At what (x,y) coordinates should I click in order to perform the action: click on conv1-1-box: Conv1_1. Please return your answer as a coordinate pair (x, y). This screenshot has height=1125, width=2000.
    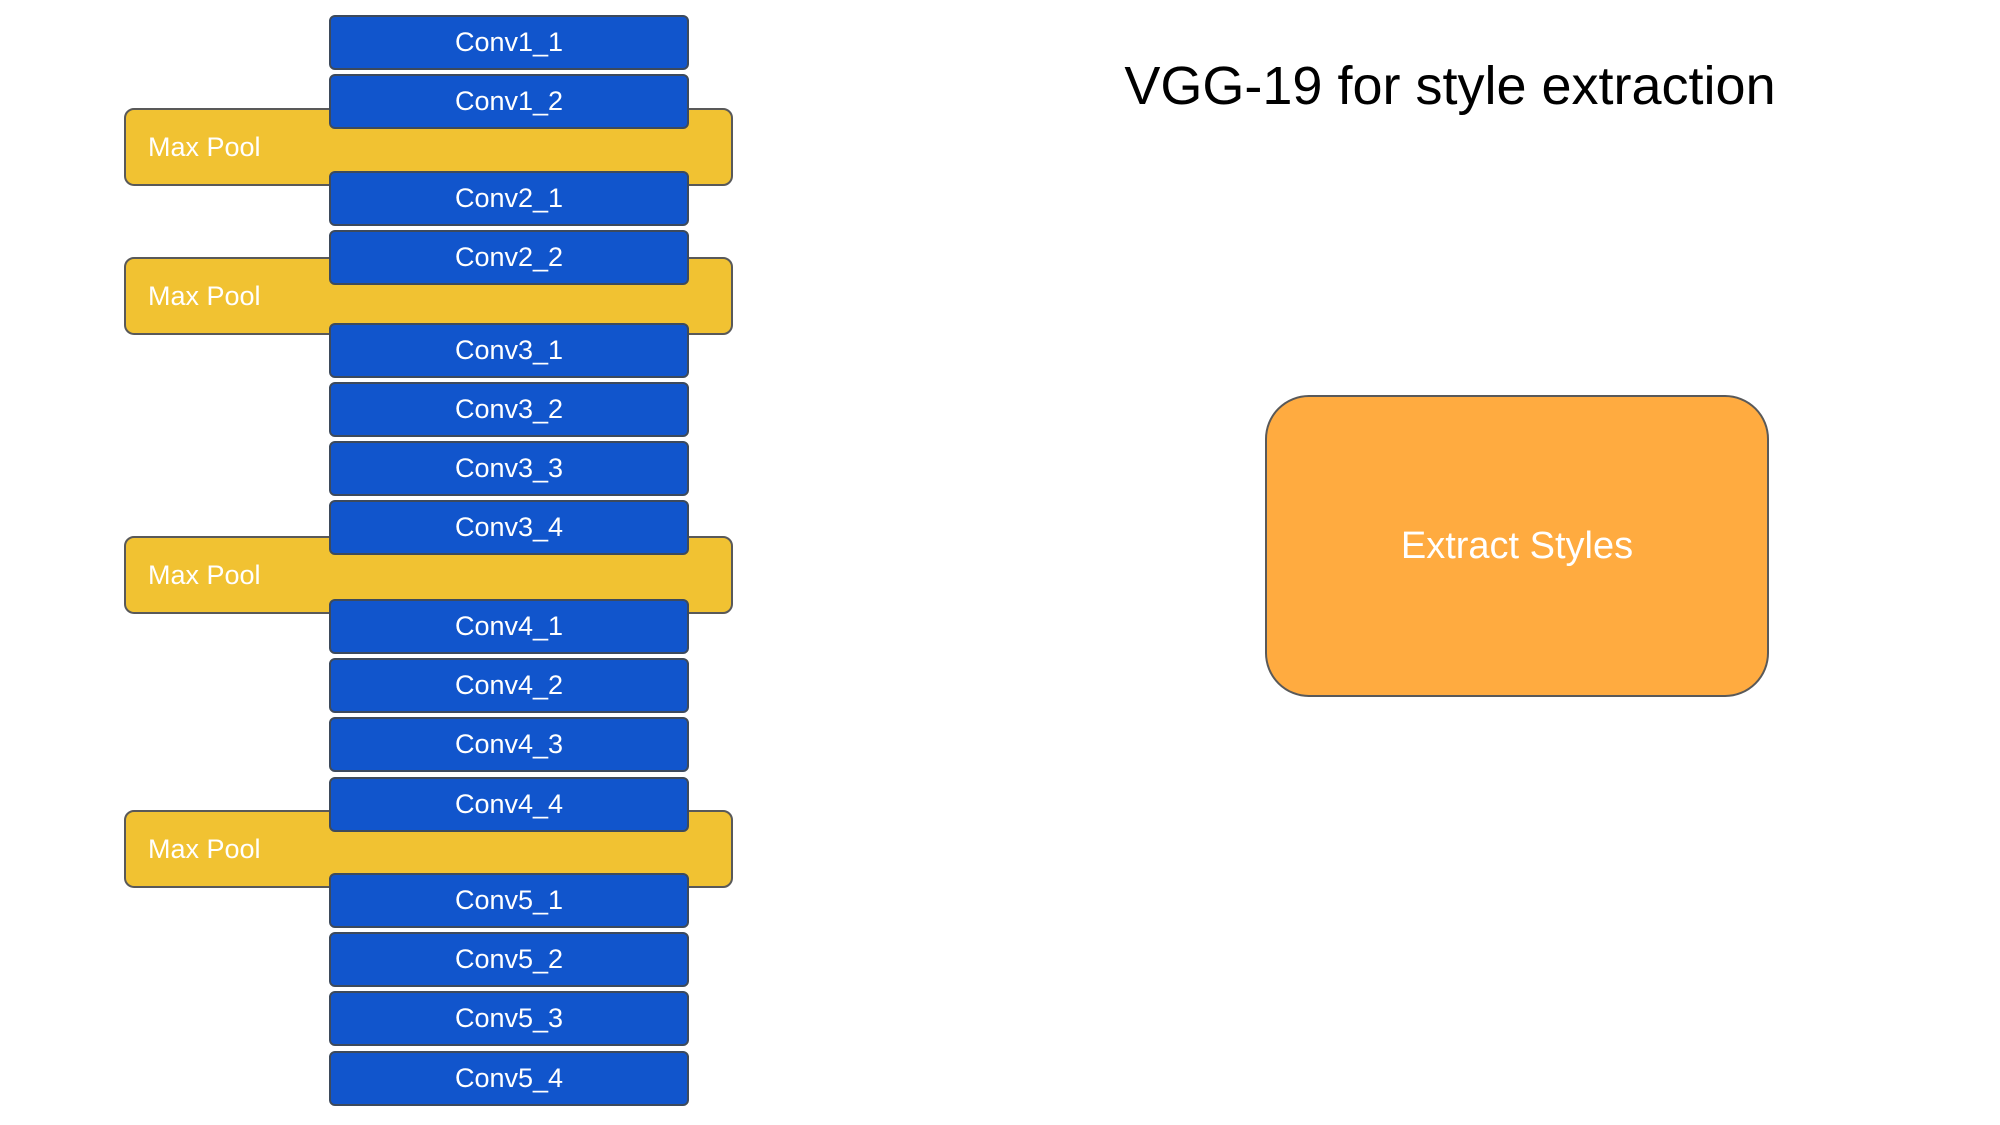
    Looking at the image, I should click on (509, 42).